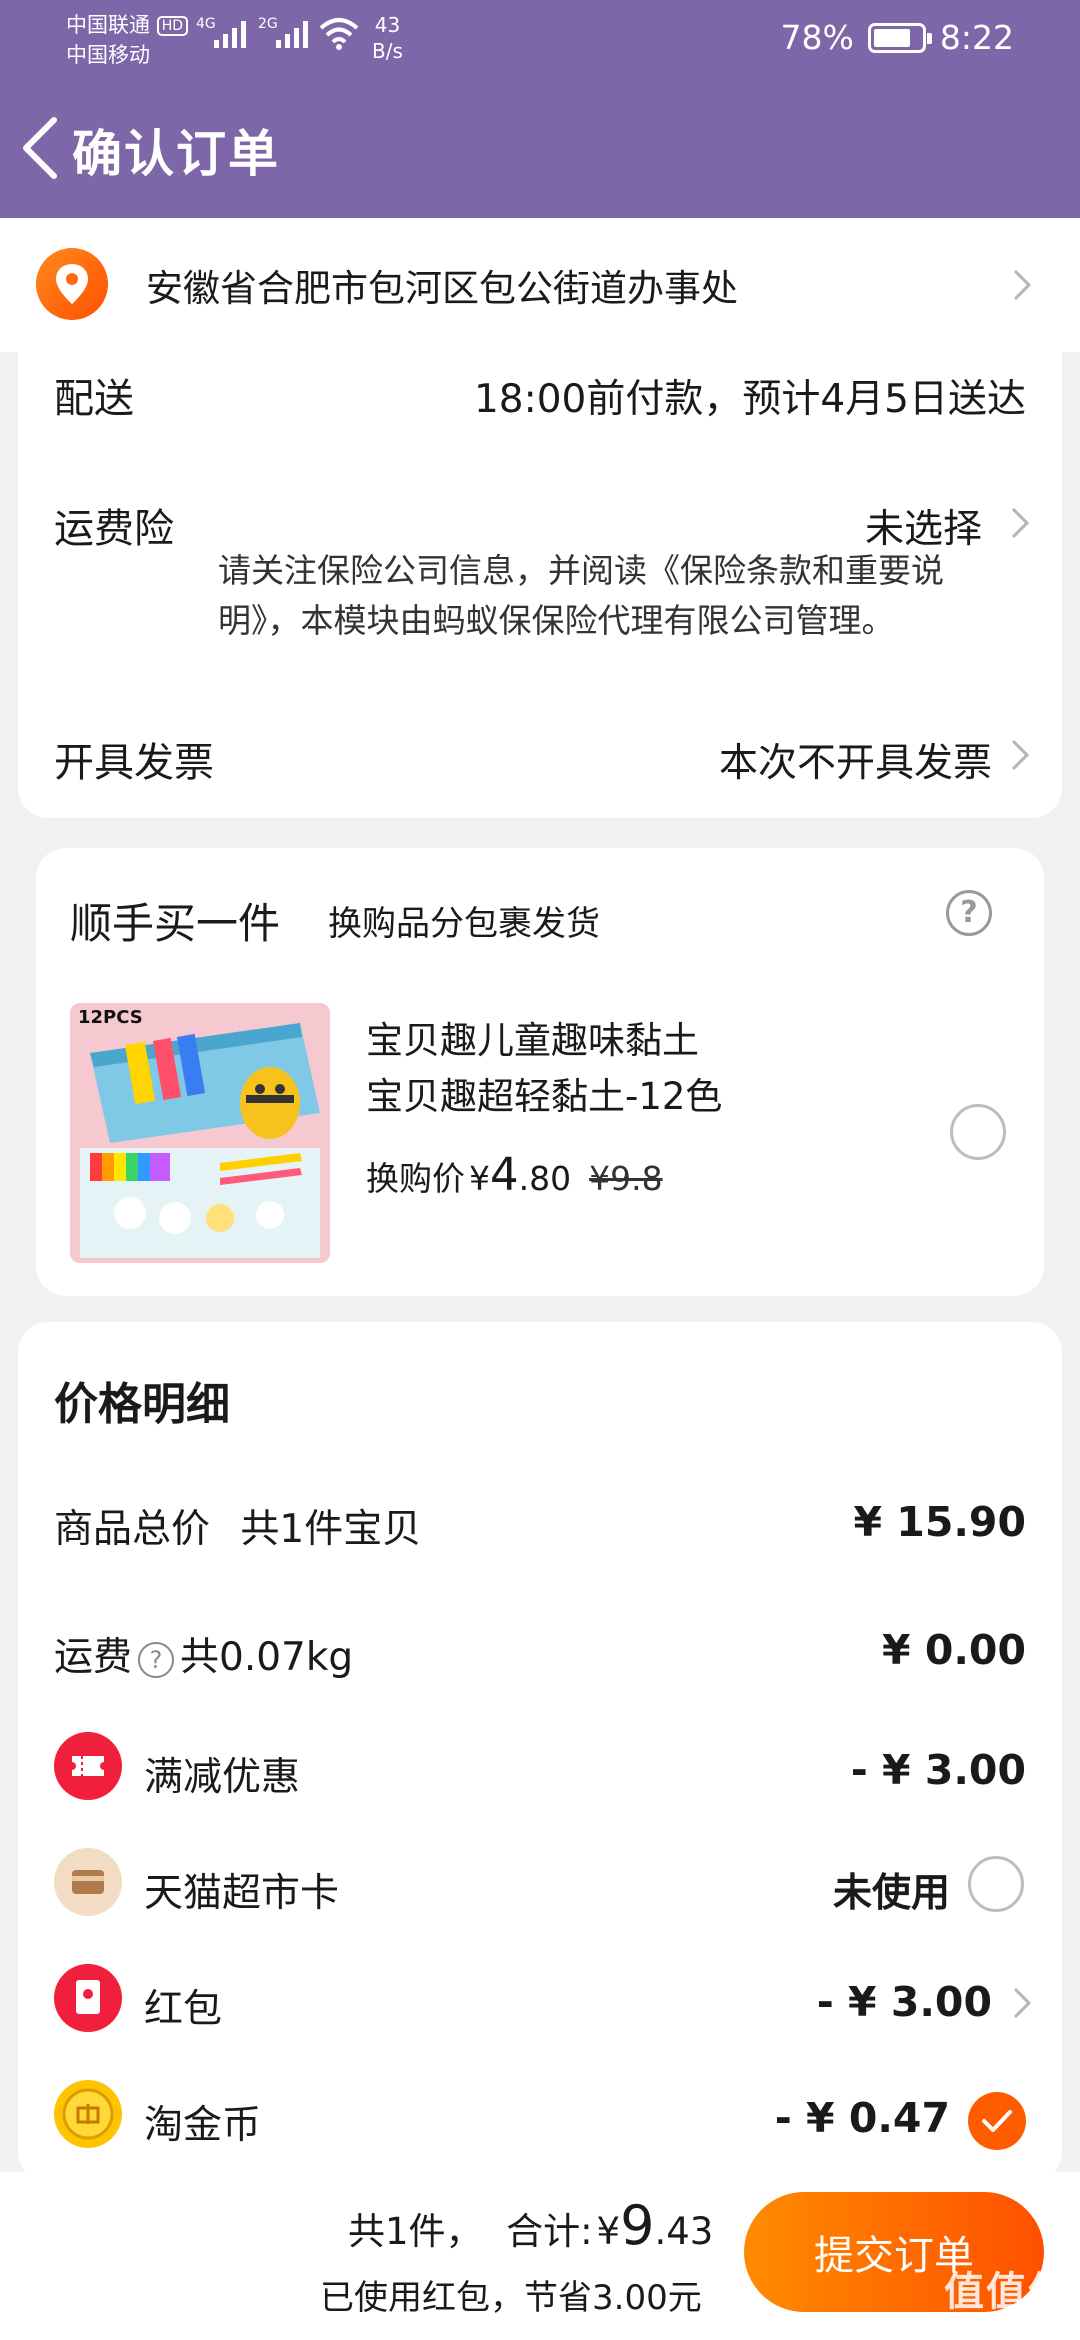 The width and height of the screenshot is (1080, 2340). What do you see at coordinates (40, 148) in the screenshot?
I see `chevron-left-icon` at bounding box center [40, 148].